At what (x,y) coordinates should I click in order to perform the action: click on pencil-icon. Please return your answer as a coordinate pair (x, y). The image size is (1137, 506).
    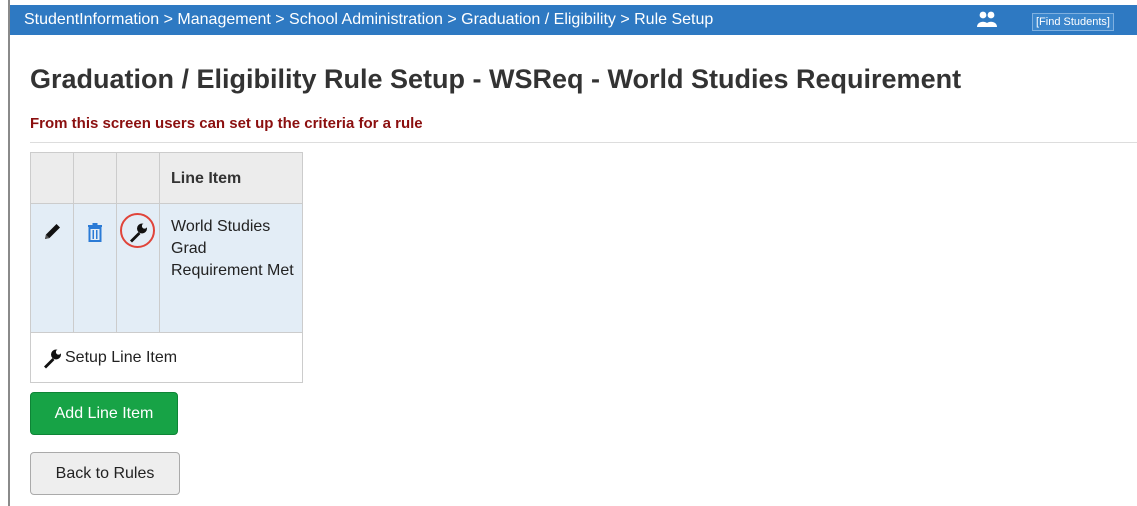
    Looking at the image, I should click on (52, 232).